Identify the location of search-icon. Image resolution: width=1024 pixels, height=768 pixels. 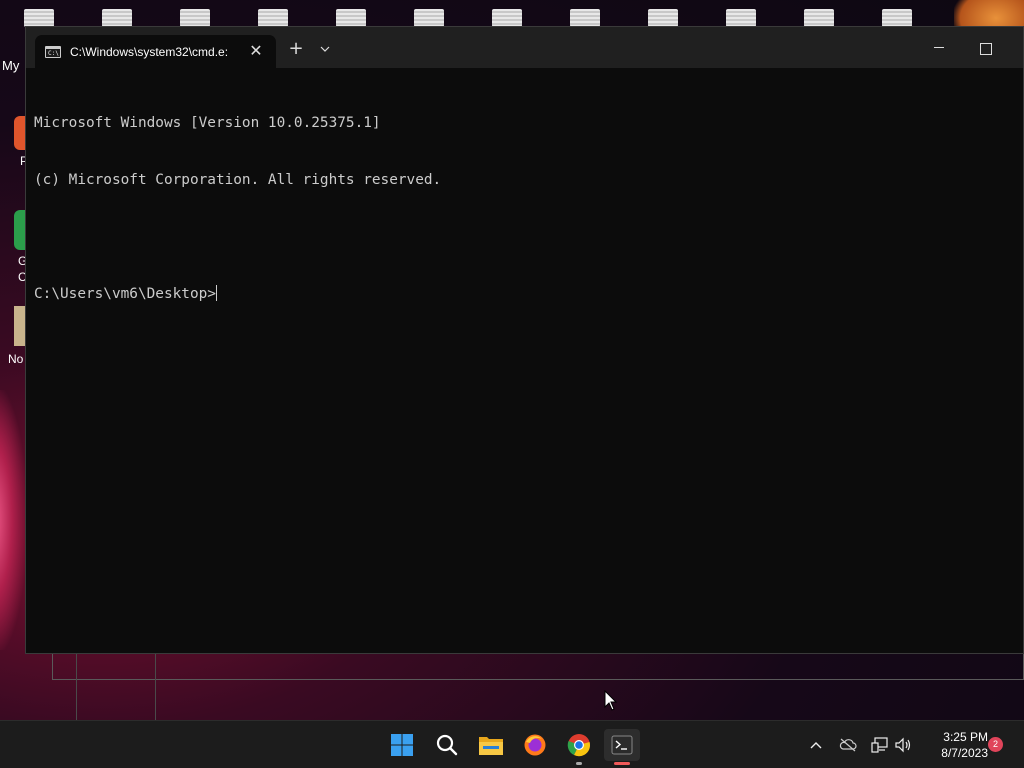
(447, 745).